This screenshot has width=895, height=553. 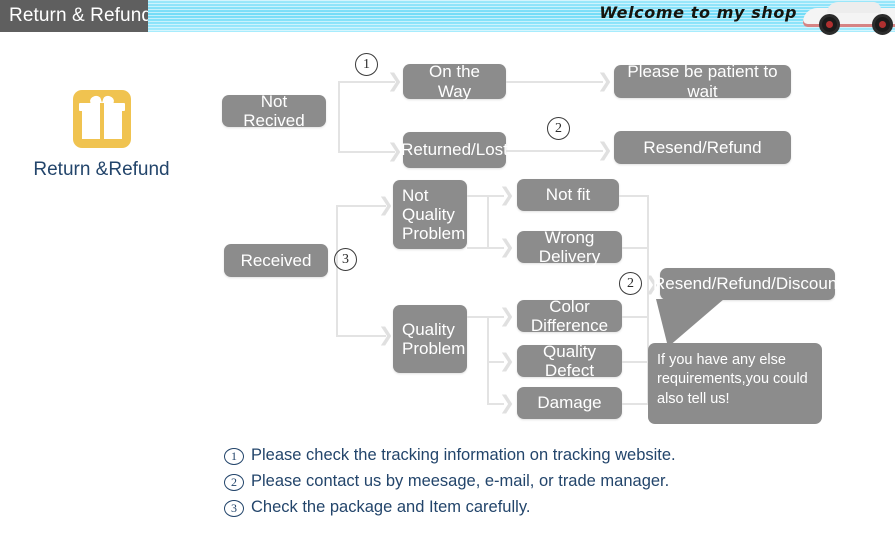 What do you see at coordinates (345, 259) in the screenshot?
I see `marker-3: 3` at bounding box center [345, 259].